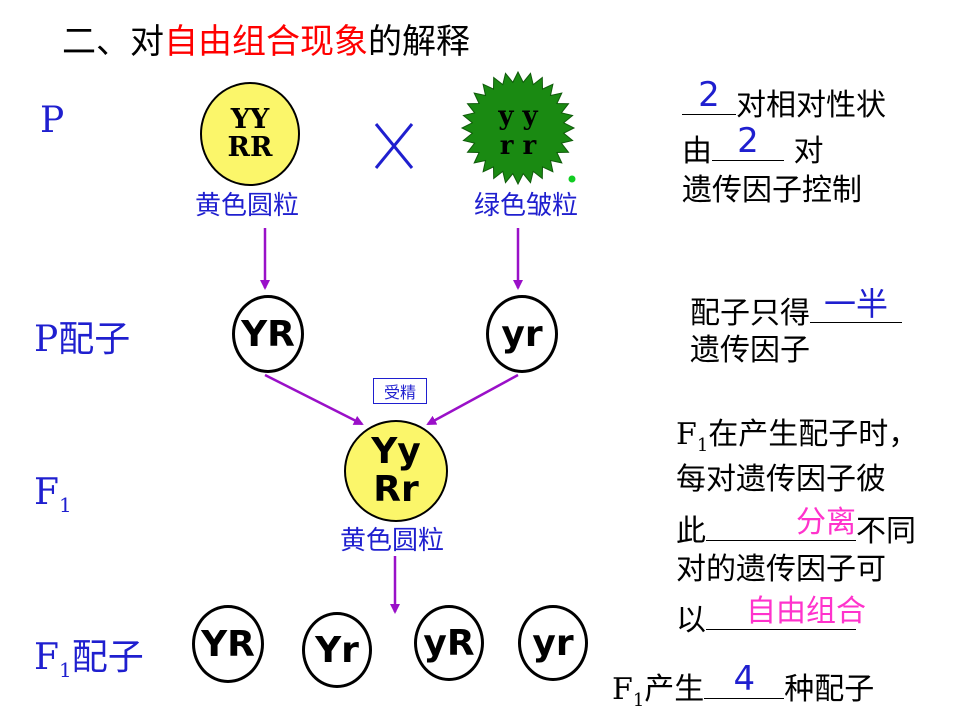 This screenshot has width=960, height=720. What do you see at coordinates (400, 391) in the screenshot?
I see `fertilization-label: 受精` at bounding box center [400, 391].